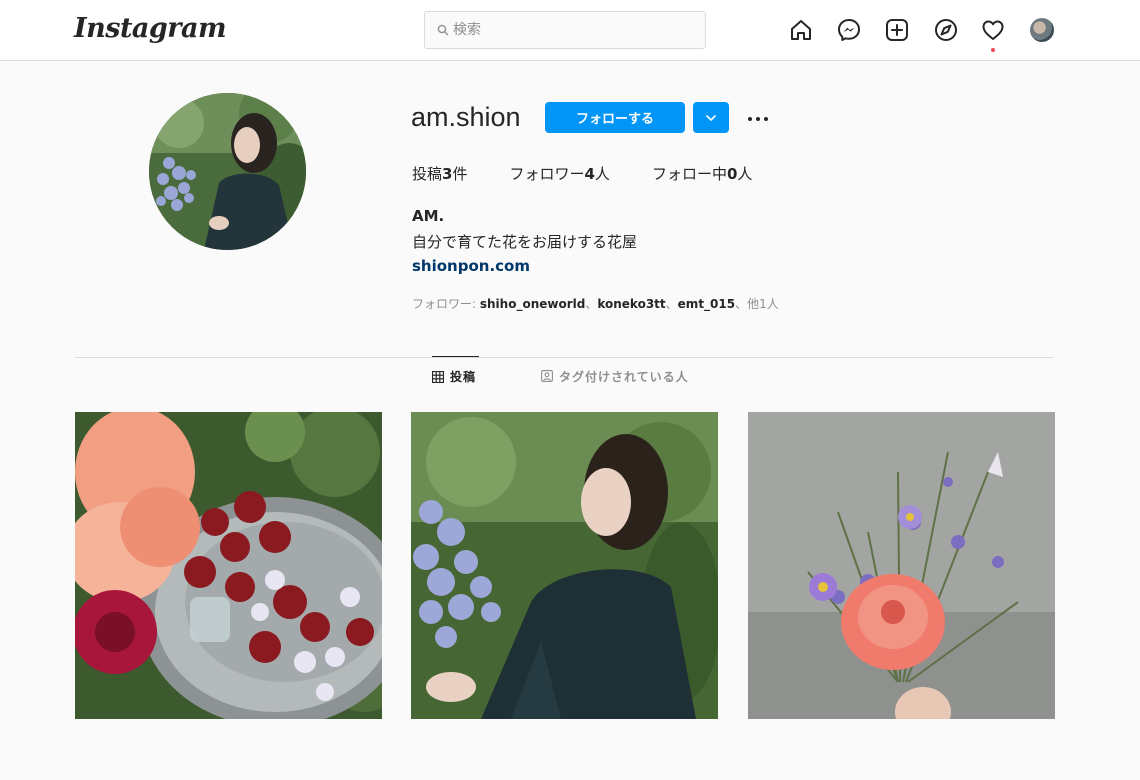 The height and width of the screenshot is (780, 1140). I want to click on messenger-icon, so click(849, 30).